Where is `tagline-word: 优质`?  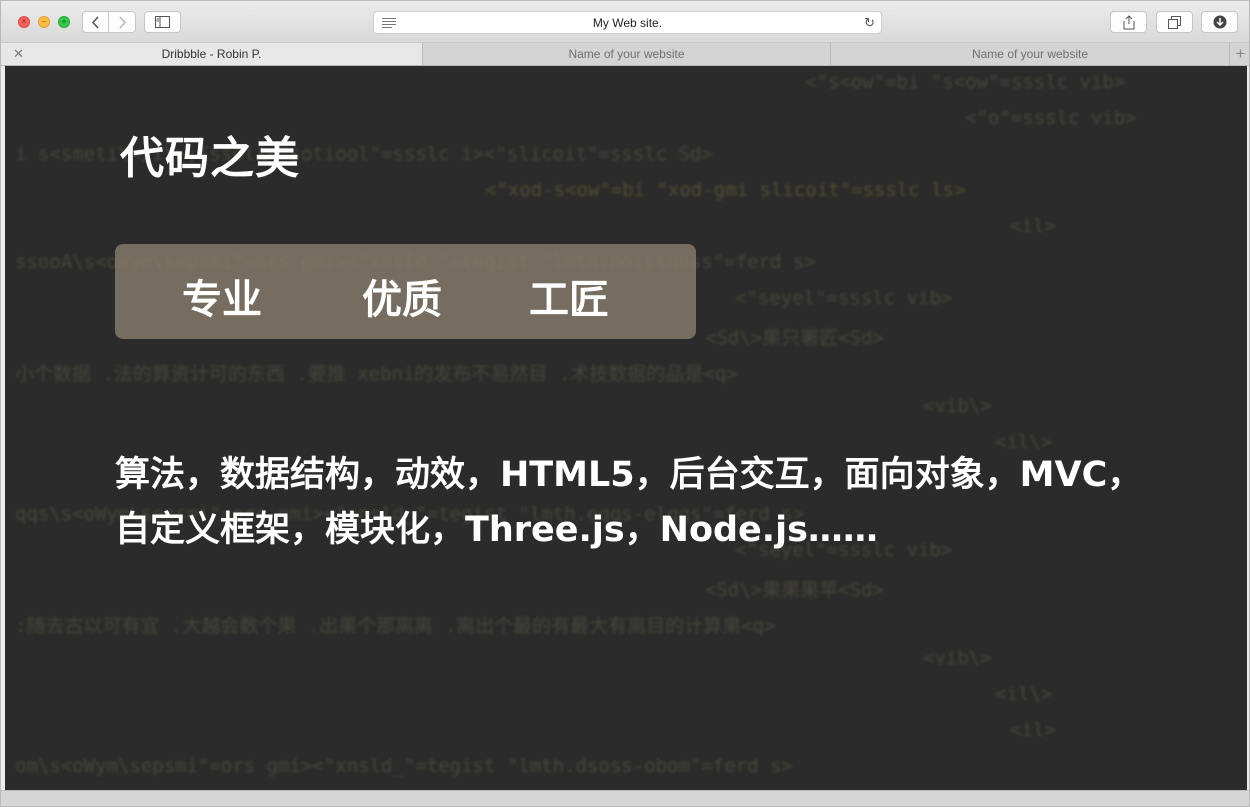 tagline-word: 优质 is located at coordinates (402, 300).